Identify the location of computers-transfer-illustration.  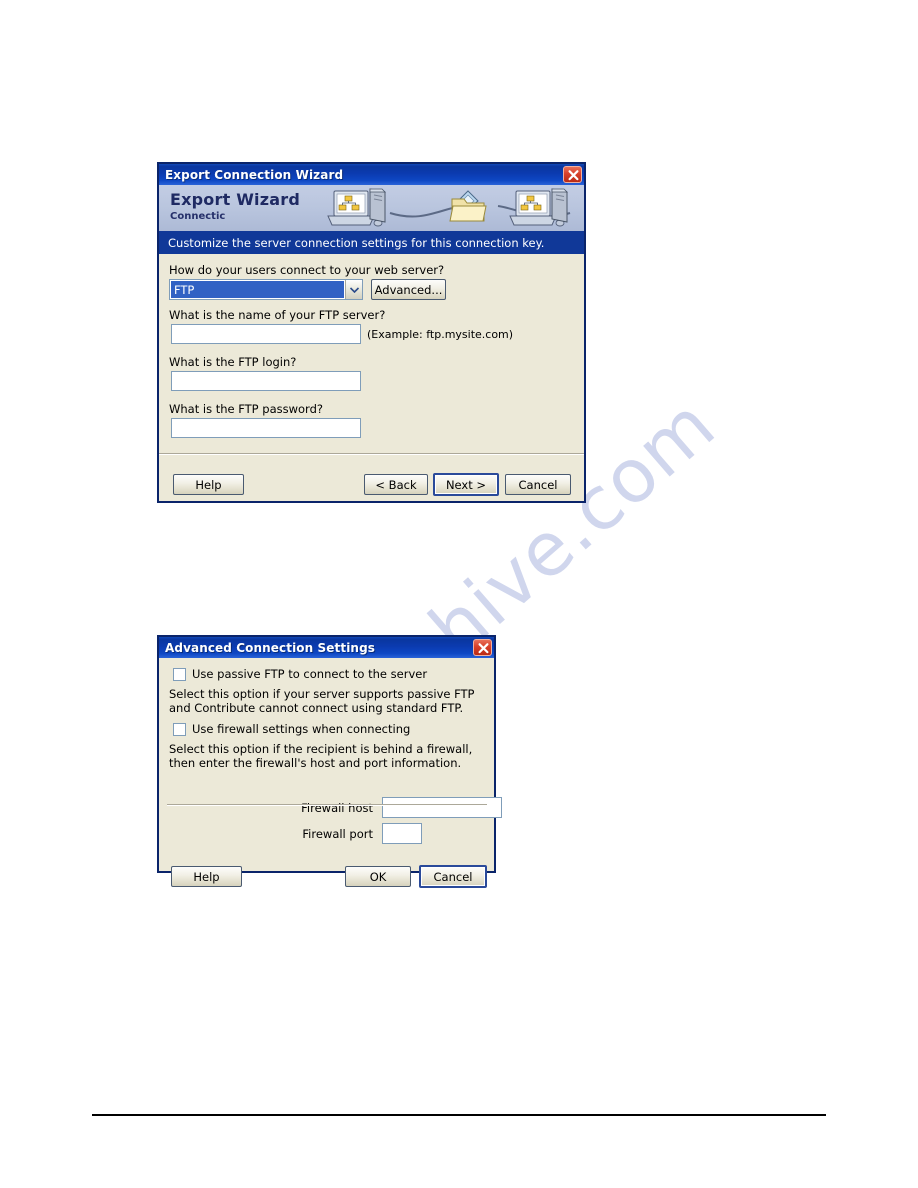
(448, 208).